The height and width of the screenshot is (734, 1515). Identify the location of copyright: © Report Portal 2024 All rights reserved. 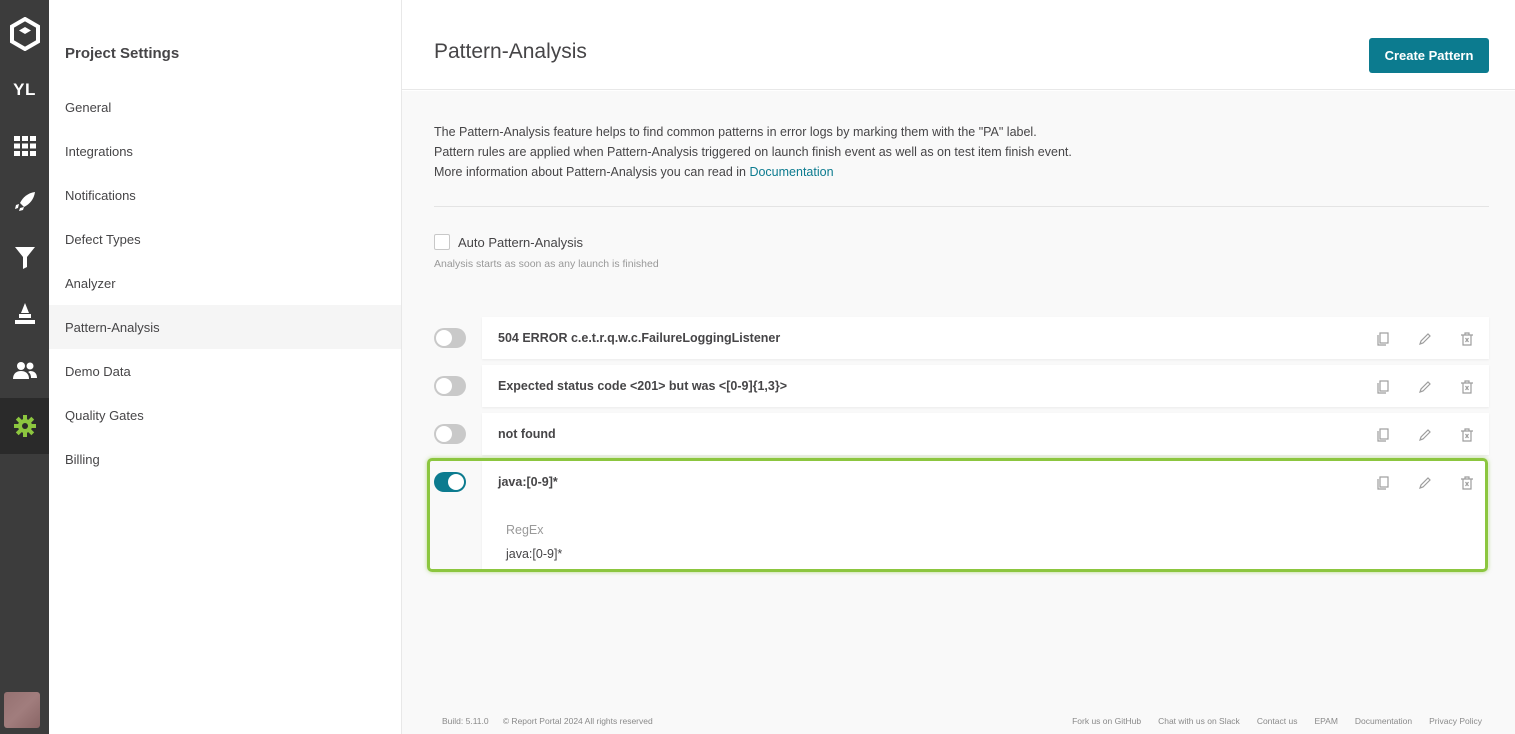
(577, 721).